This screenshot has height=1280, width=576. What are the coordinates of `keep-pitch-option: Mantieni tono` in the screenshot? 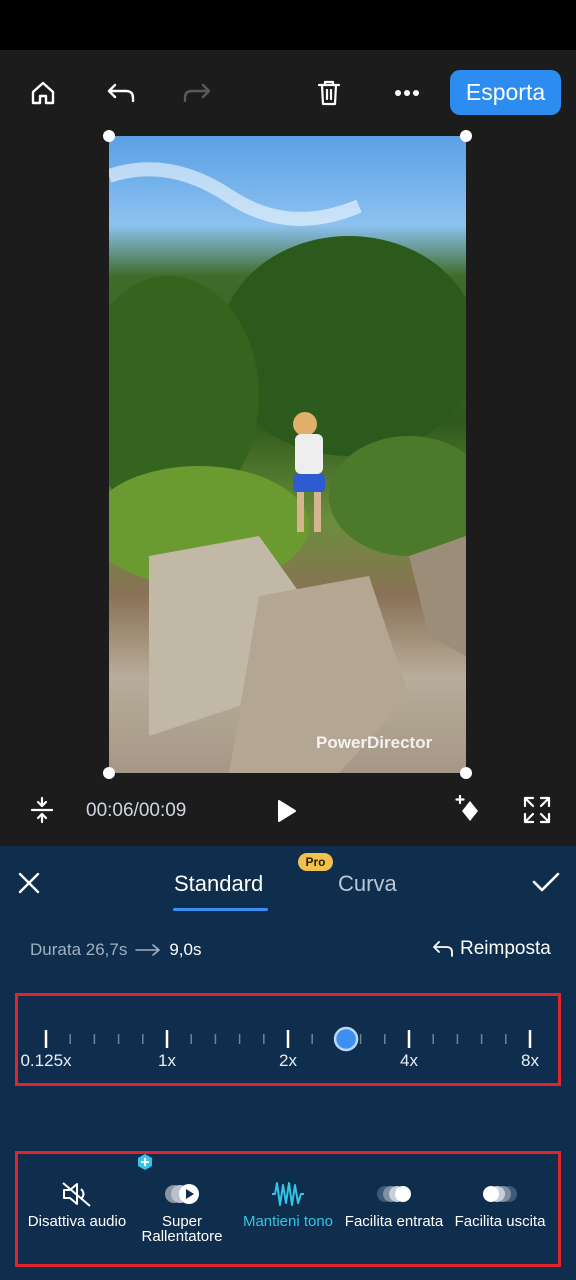 It's located at (288, 1204).